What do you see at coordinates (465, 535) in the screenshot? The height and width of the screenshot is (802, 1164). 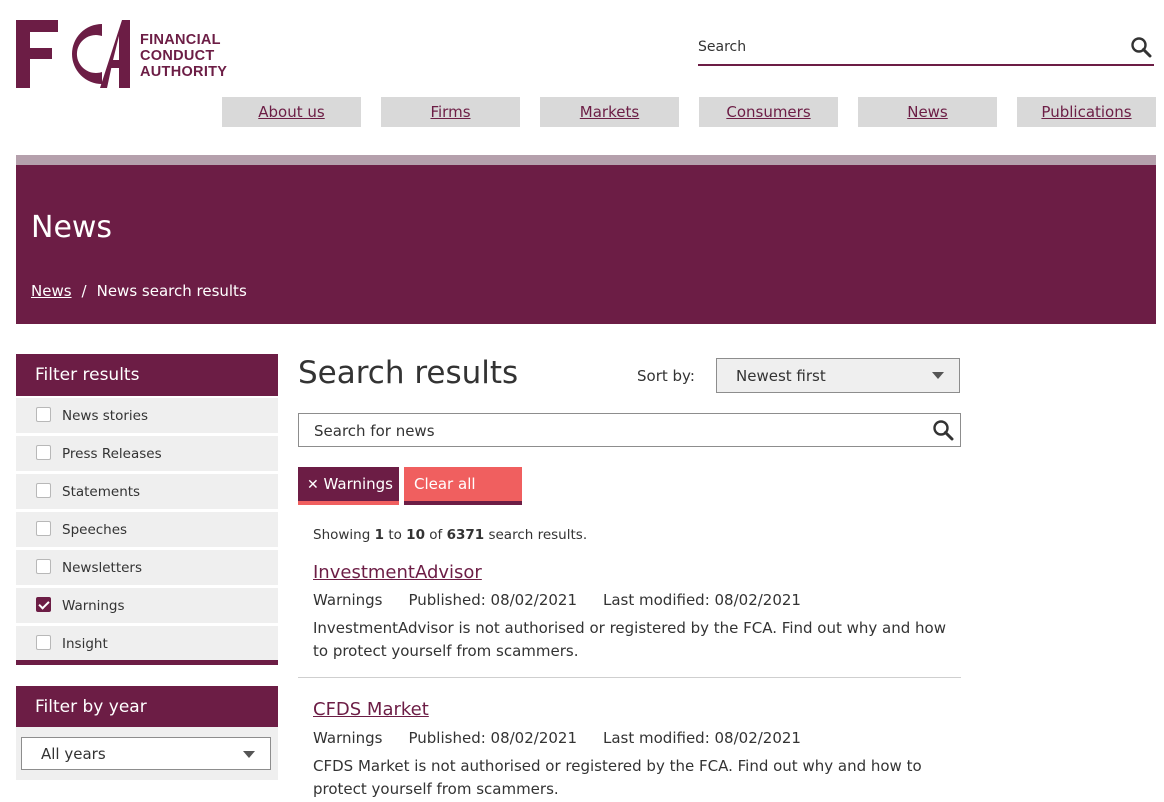 I see `count-total: 6371` at bounding box center [465, 535].